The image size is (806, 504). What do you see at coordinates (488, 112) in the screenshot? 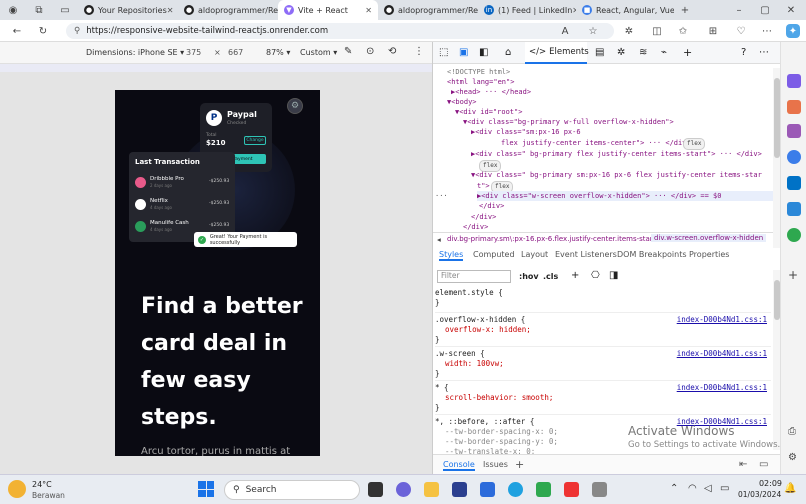
I see `dom-line: ▼<div id="root">` at bounding box center [488, 112].